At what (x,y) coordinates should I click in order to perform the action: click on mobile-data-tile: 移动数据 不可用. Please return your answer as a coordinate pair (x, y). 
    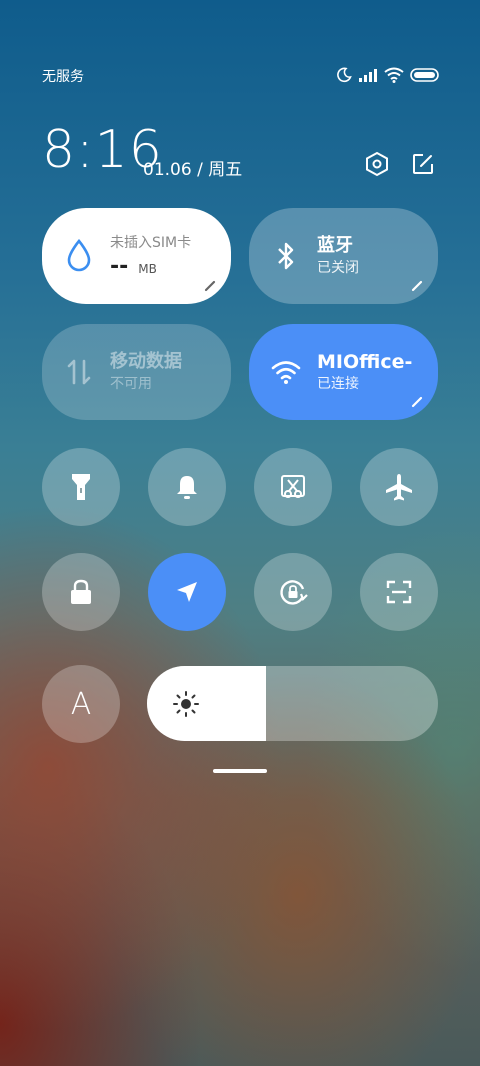
    Looking at the image, I should click on (136, 372).